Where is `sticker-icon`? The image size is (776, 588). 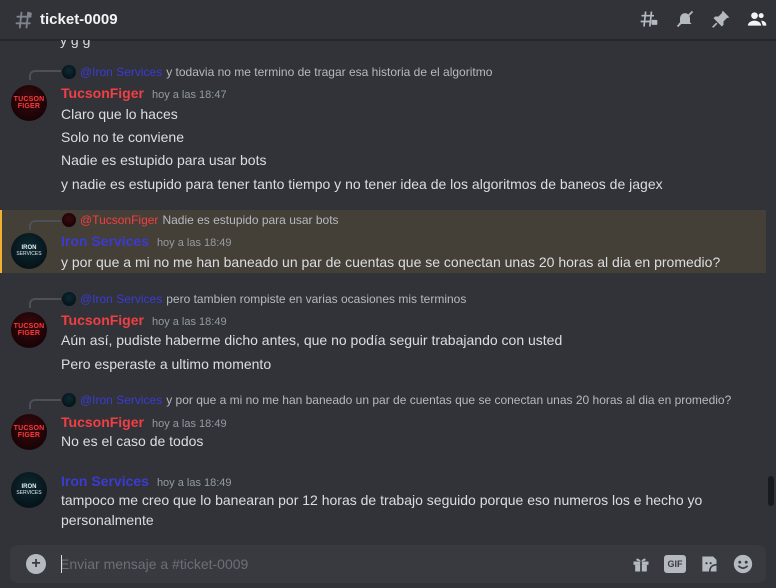
sticker-icon is located at coordinates (709, 564).